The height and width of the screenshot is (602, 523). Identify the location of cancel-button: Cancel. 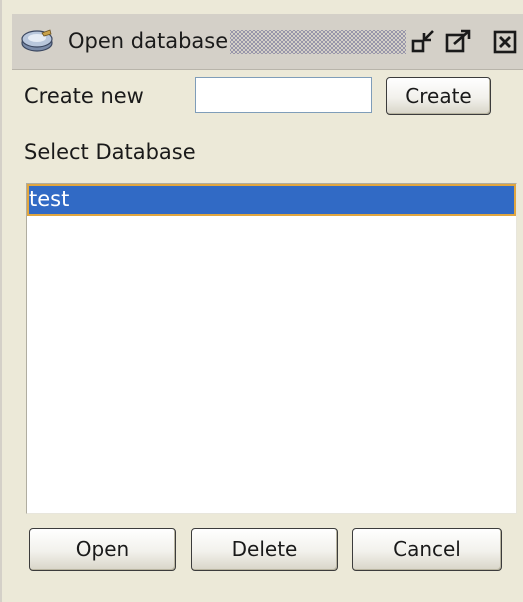
(427, 549).